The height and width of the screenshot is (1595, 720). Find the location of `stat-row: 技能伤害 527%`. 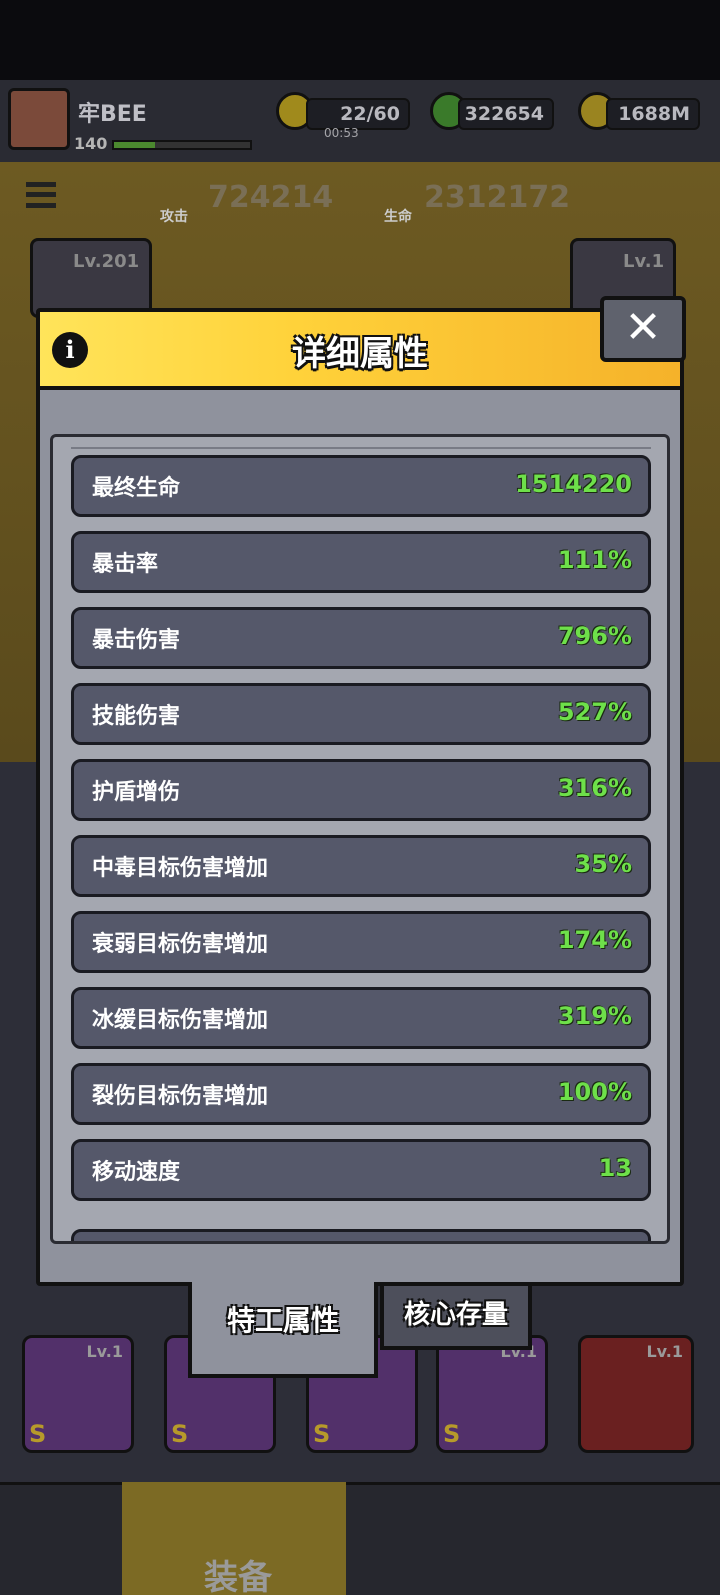

stat-row: 技能伤害 527% is located at coordinates (361, 714).